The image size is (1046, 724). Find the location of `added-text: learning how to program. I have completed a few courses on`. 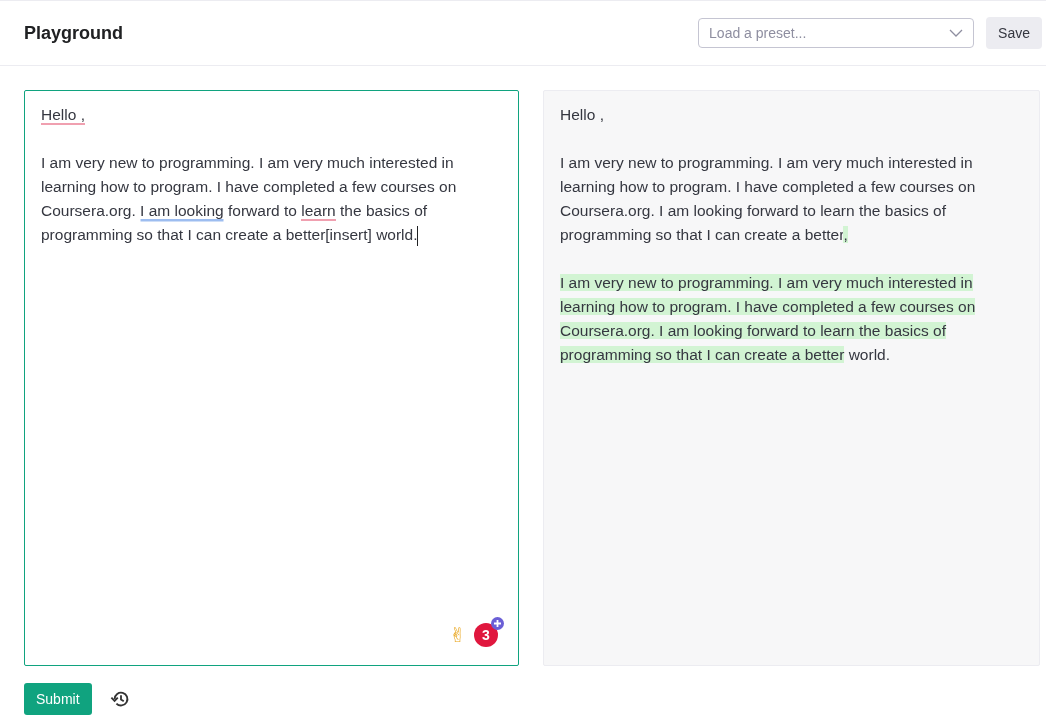

added-text: learning how to program. I have completed a few courses on is located at coordinates (768, 306).